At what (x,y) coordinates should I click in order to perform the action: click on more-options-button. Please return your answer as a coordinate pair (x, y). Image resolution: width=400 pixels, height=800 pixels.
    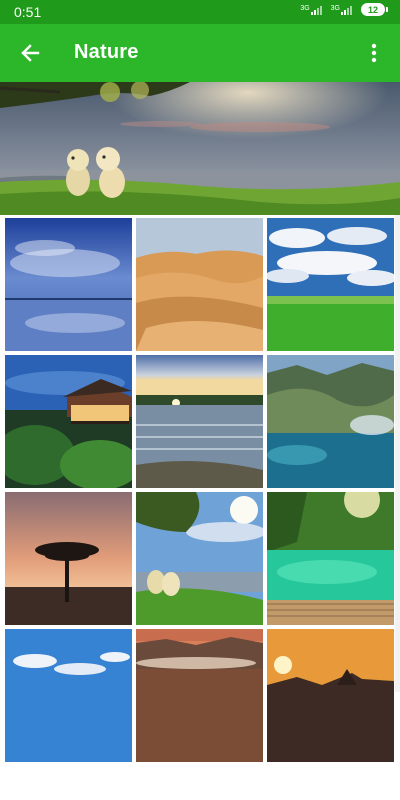
    Looking at the image, I should click on (374, 53).